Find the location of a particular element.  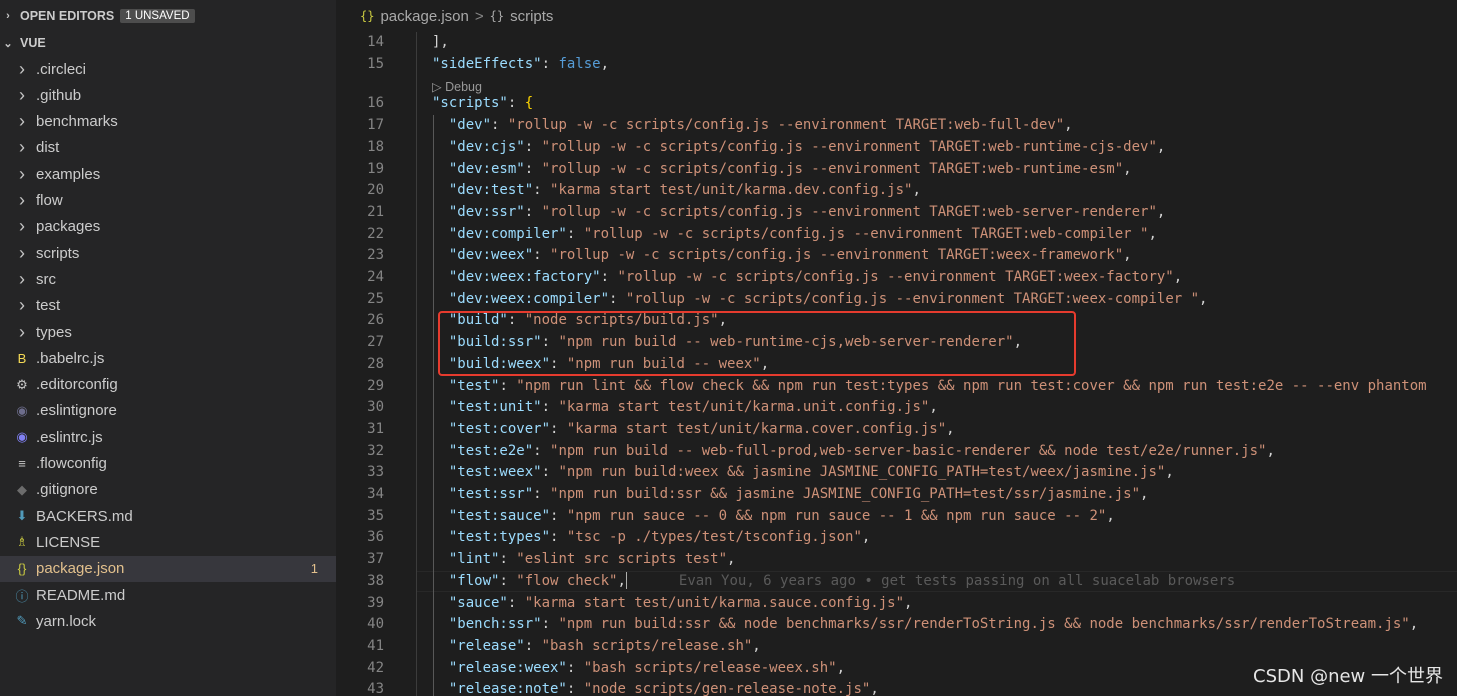

code-line: 15 "sideEffects": false, is located at coordinates (896, 65).